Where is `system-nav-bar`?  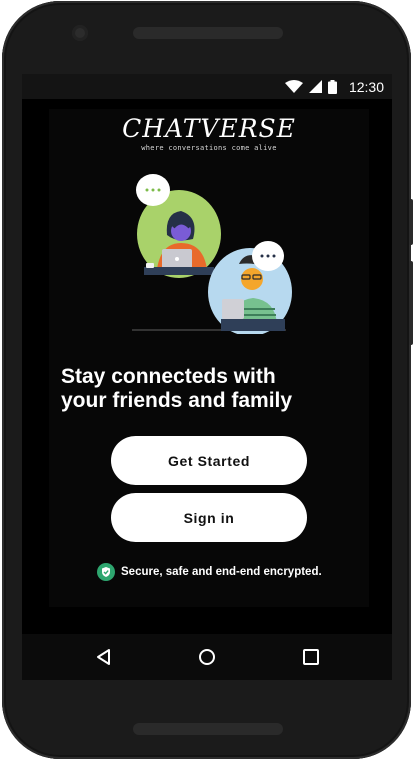 system-nav-bar is located at coordinates (207, 657).